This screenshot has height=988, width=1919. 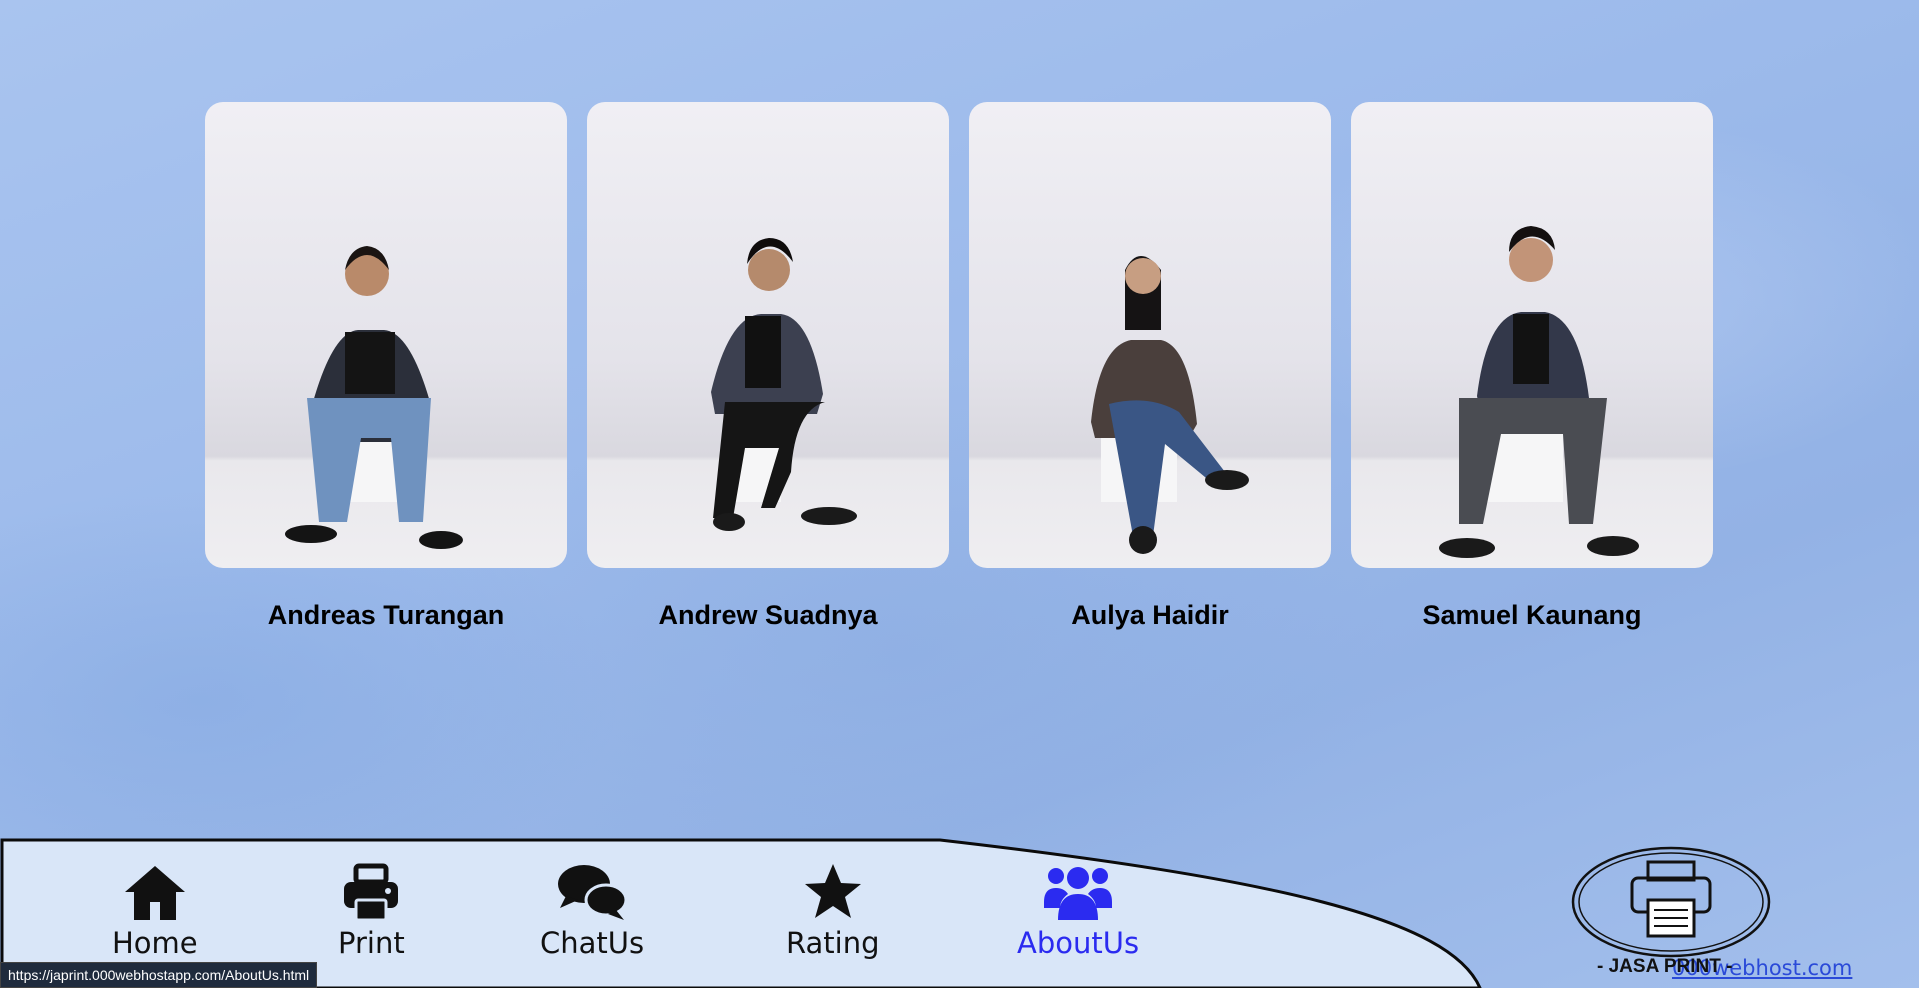 What do you see at coordinates (1671, 902) in the screenshot?
I see `japri-logo` at bounding box center [1671, 902].